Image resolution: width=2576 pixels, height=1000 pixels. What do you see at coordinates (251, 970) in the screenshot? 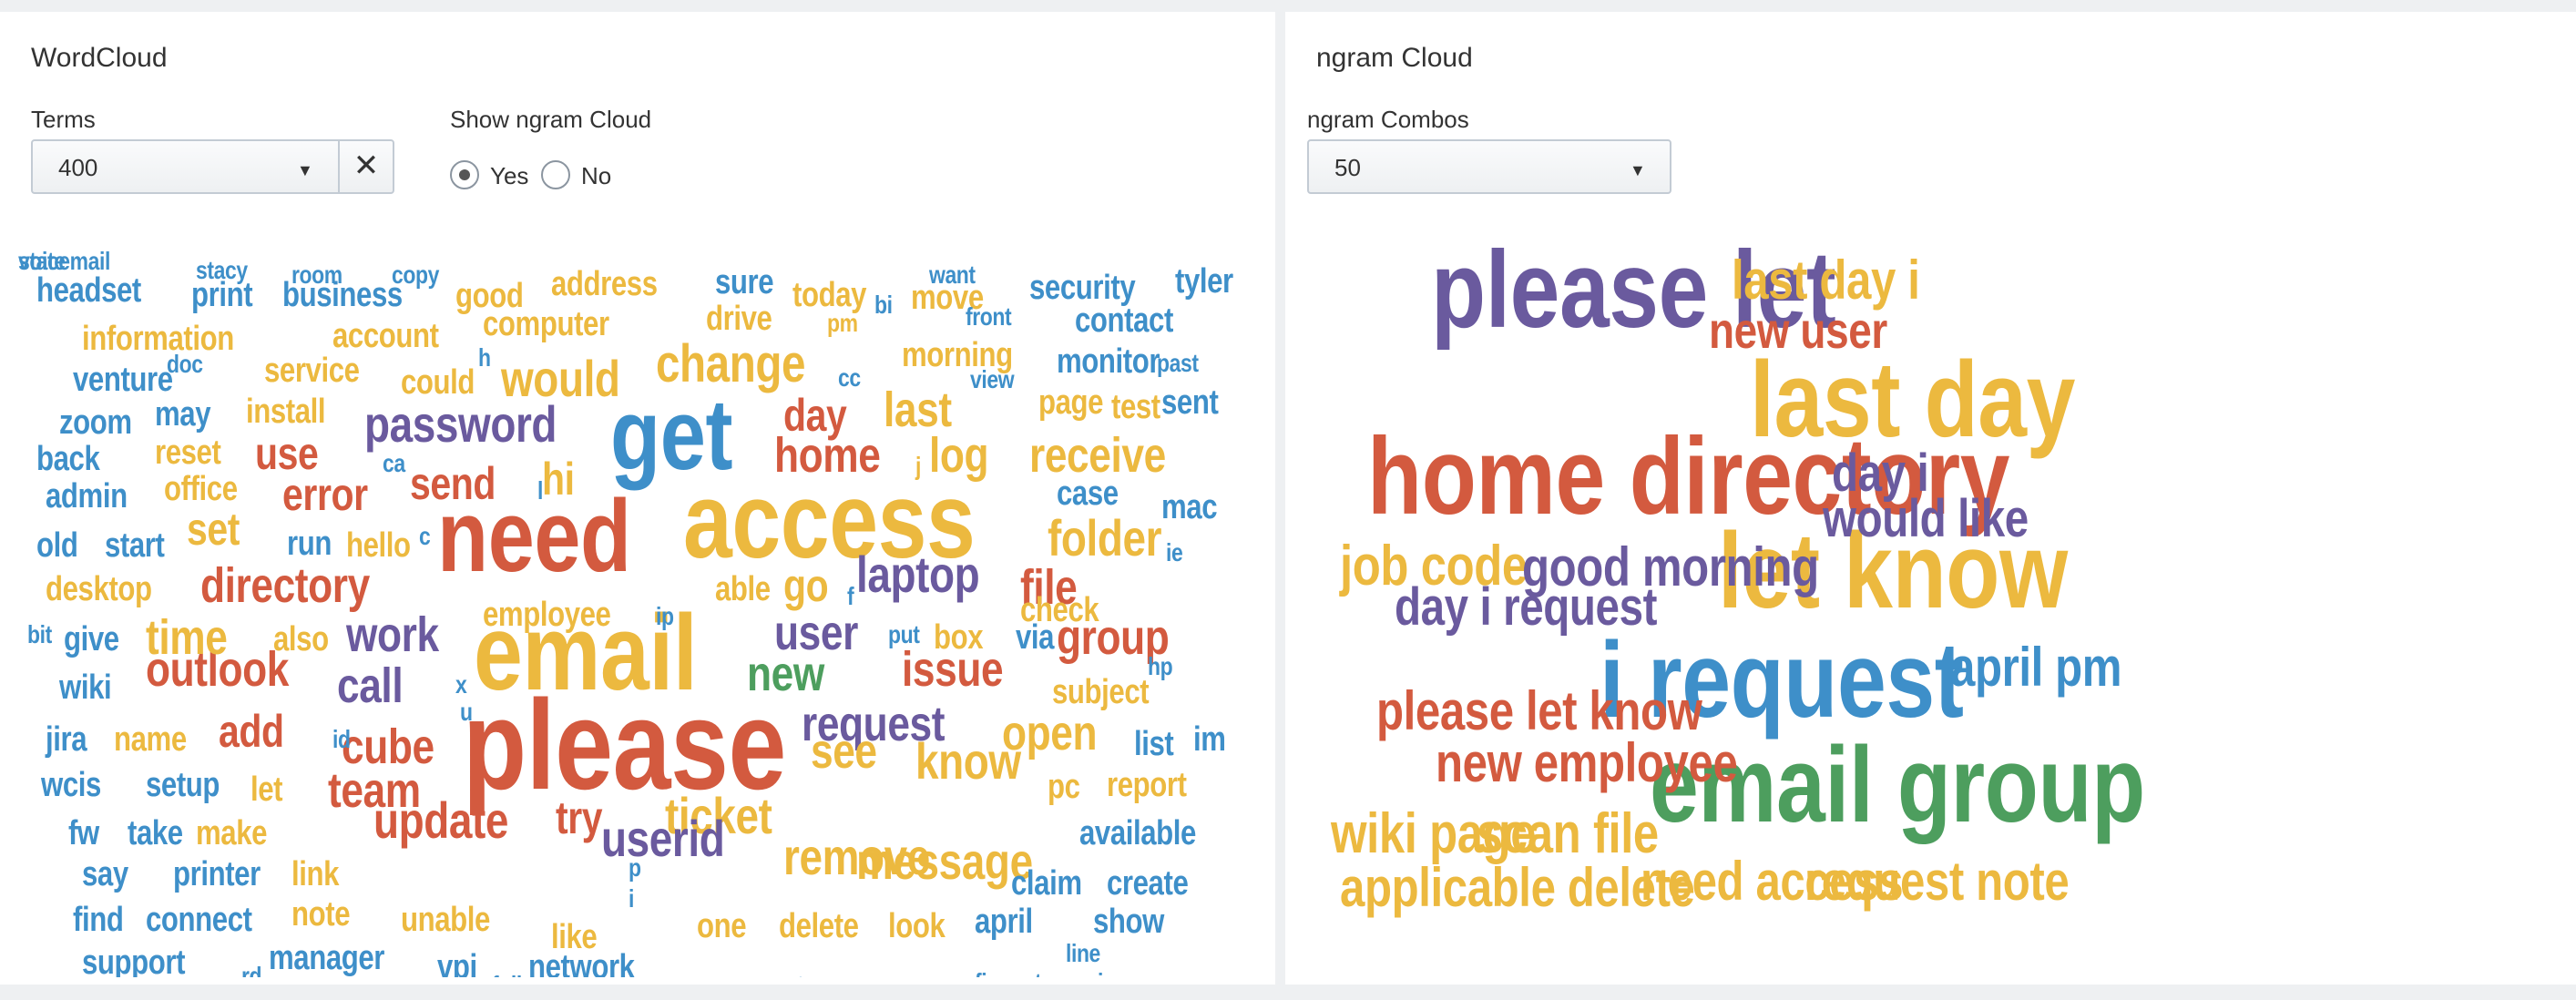
I see `cloud-word: rd` at bounding box center [251, 970].